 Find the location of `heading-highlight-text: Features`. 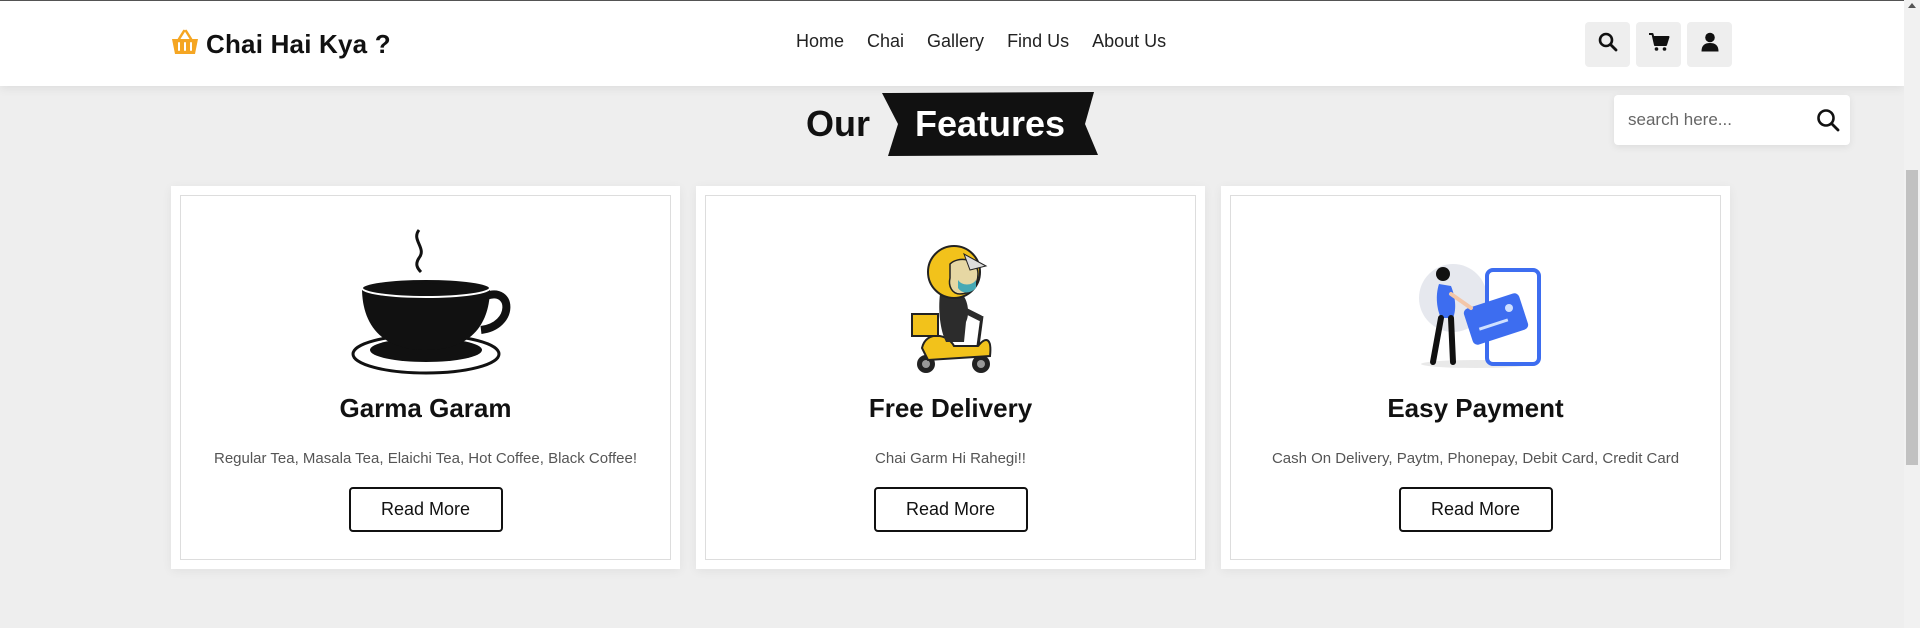

heading-highlight-text: Features is located at coordinates (990, 123).